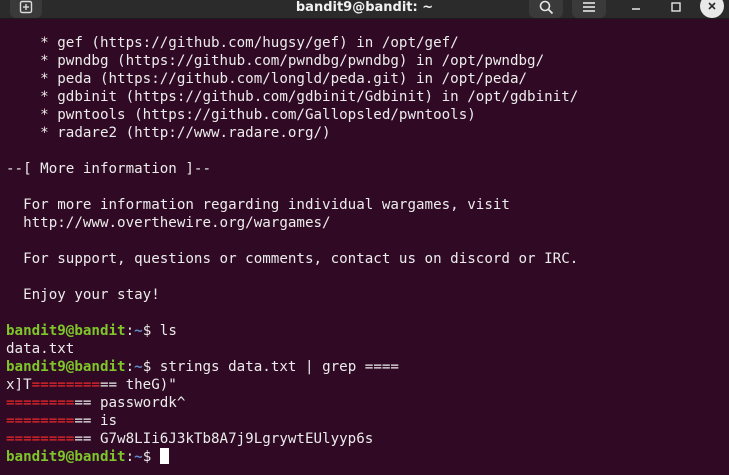 Image resolution: width=729 pixels, height=475 pixels. What do you see at coordinates (19, 385) in the screenshot?
I see `grep-prefix: x]T` at bounding box center [19, 385].